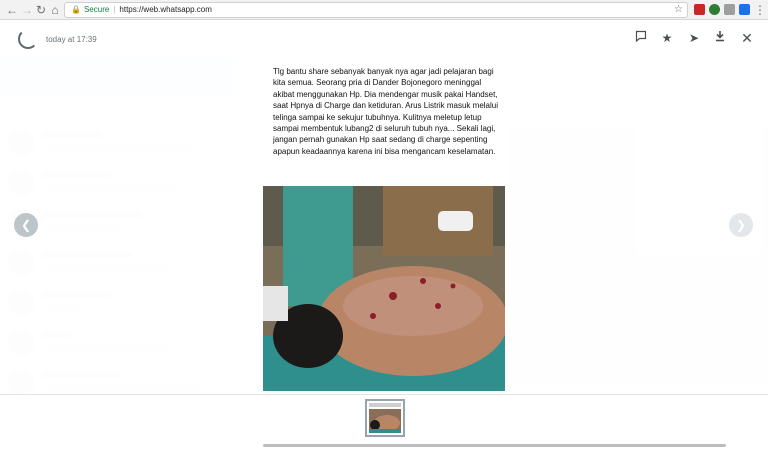  Describe the element at coordinates (71, 39) in the screenshot. I see `message-timestamp: today at 17:39` at that location.